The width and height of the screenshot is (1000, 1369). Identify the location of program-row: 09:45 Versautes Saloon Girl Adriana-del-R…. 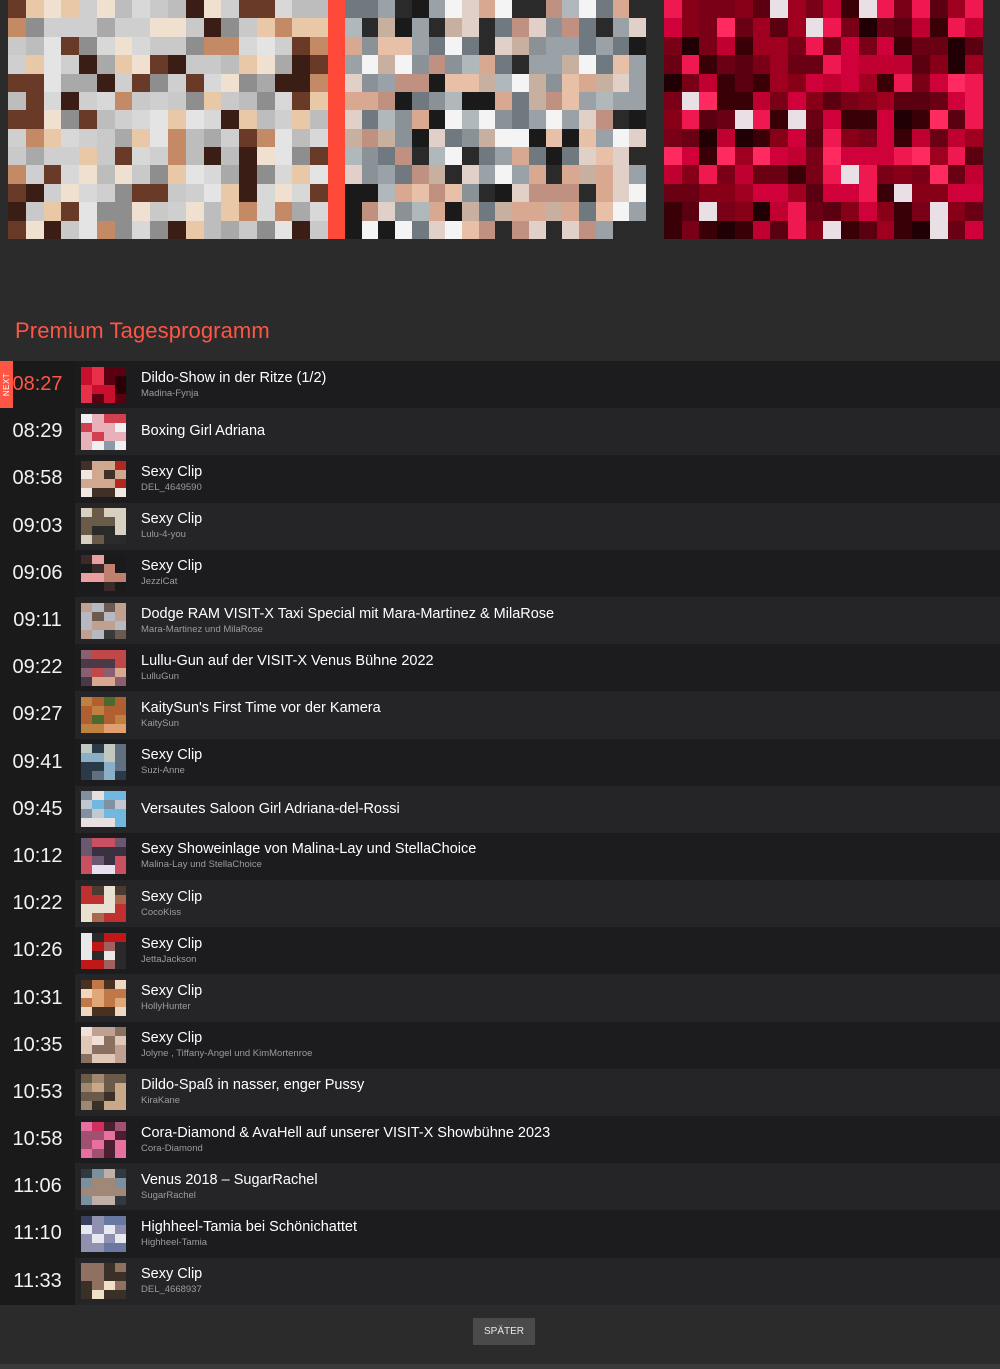
(500, 809).